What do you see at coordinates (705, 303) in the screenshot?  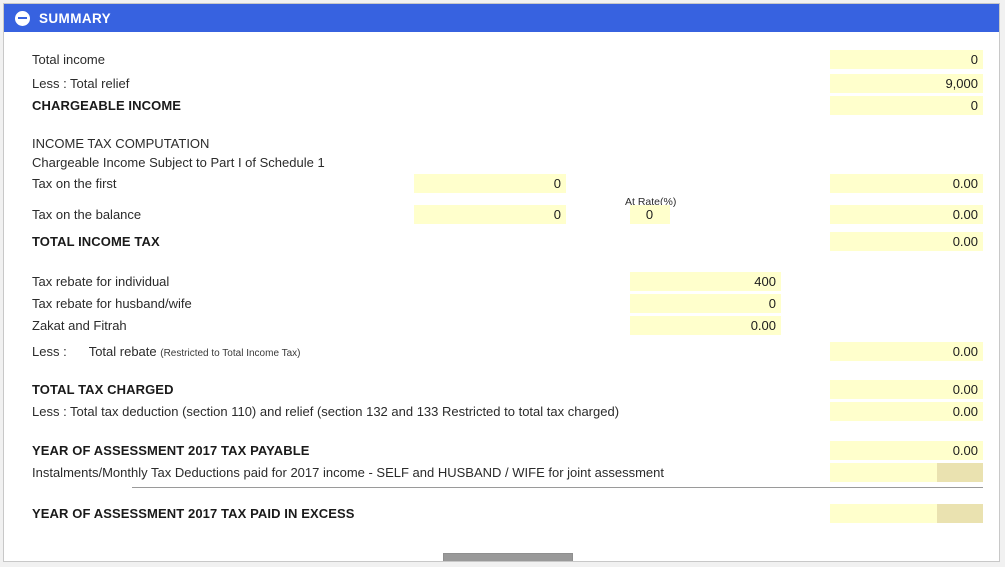 I see `field-rebate-spouse` at bounding box center [705, 303].